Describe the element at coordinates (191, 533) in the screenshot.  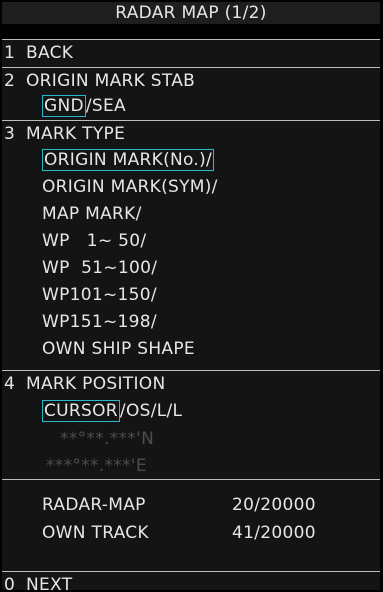
I see `stat-row-own-track: OWN TRACK 41/20000` at that location.